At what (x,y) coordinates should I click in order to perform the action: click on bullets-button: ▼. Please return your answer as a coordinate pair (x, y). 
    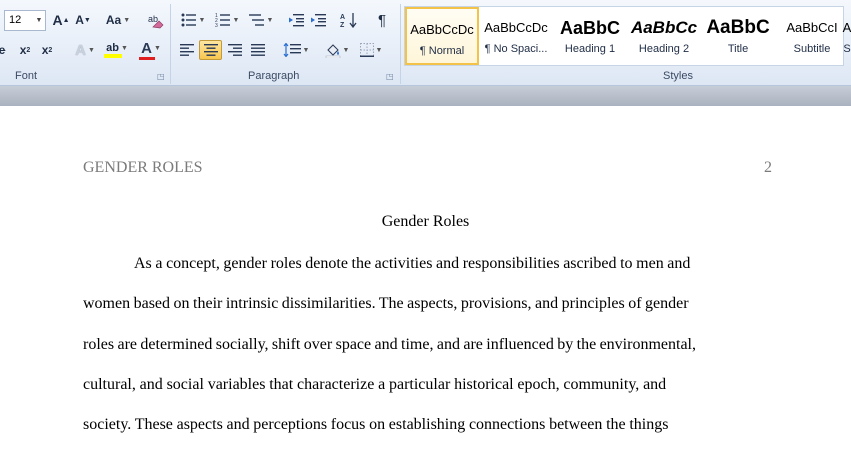
    Looking at the image, I should click on (193, 20).